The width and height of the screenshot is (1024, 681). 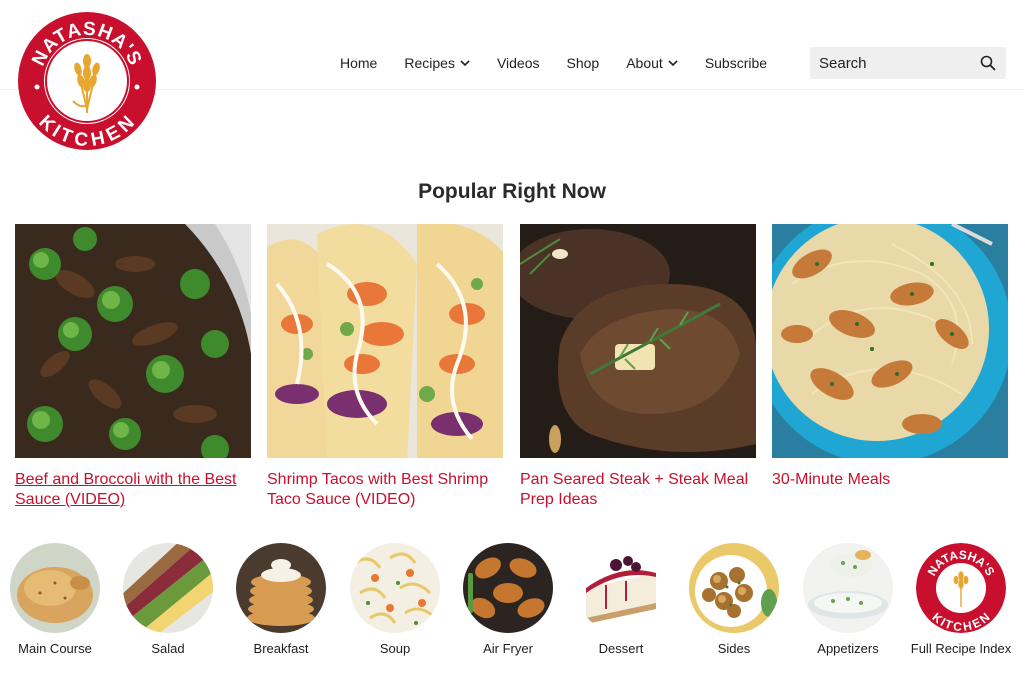 What do you see at coordinates (638, 490) in the screenshot?
I see `recipe-card-title: Pan Seared Steak + Steak Meal Prep Ideas` at bounding box center [638, 490].